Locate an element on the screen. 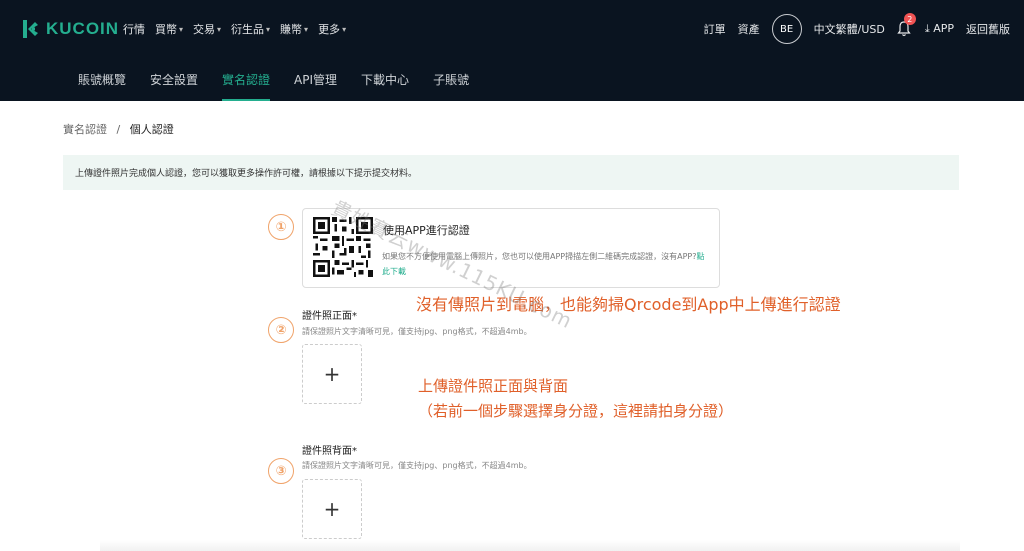 The width and height of the screenshot is (1024, 551). back-id-upload: + is located at coordinates (332, 509).